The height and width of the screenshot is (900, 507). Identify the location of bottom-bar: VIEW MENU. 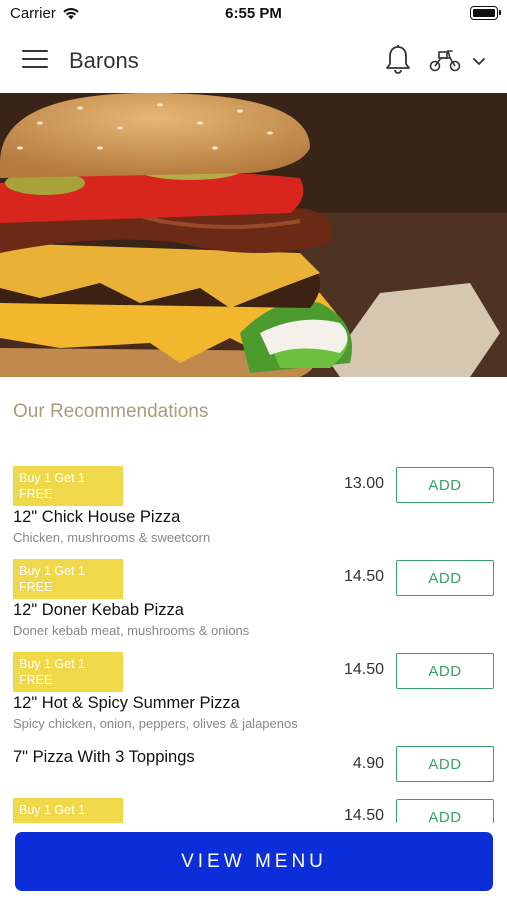
(253, 861).